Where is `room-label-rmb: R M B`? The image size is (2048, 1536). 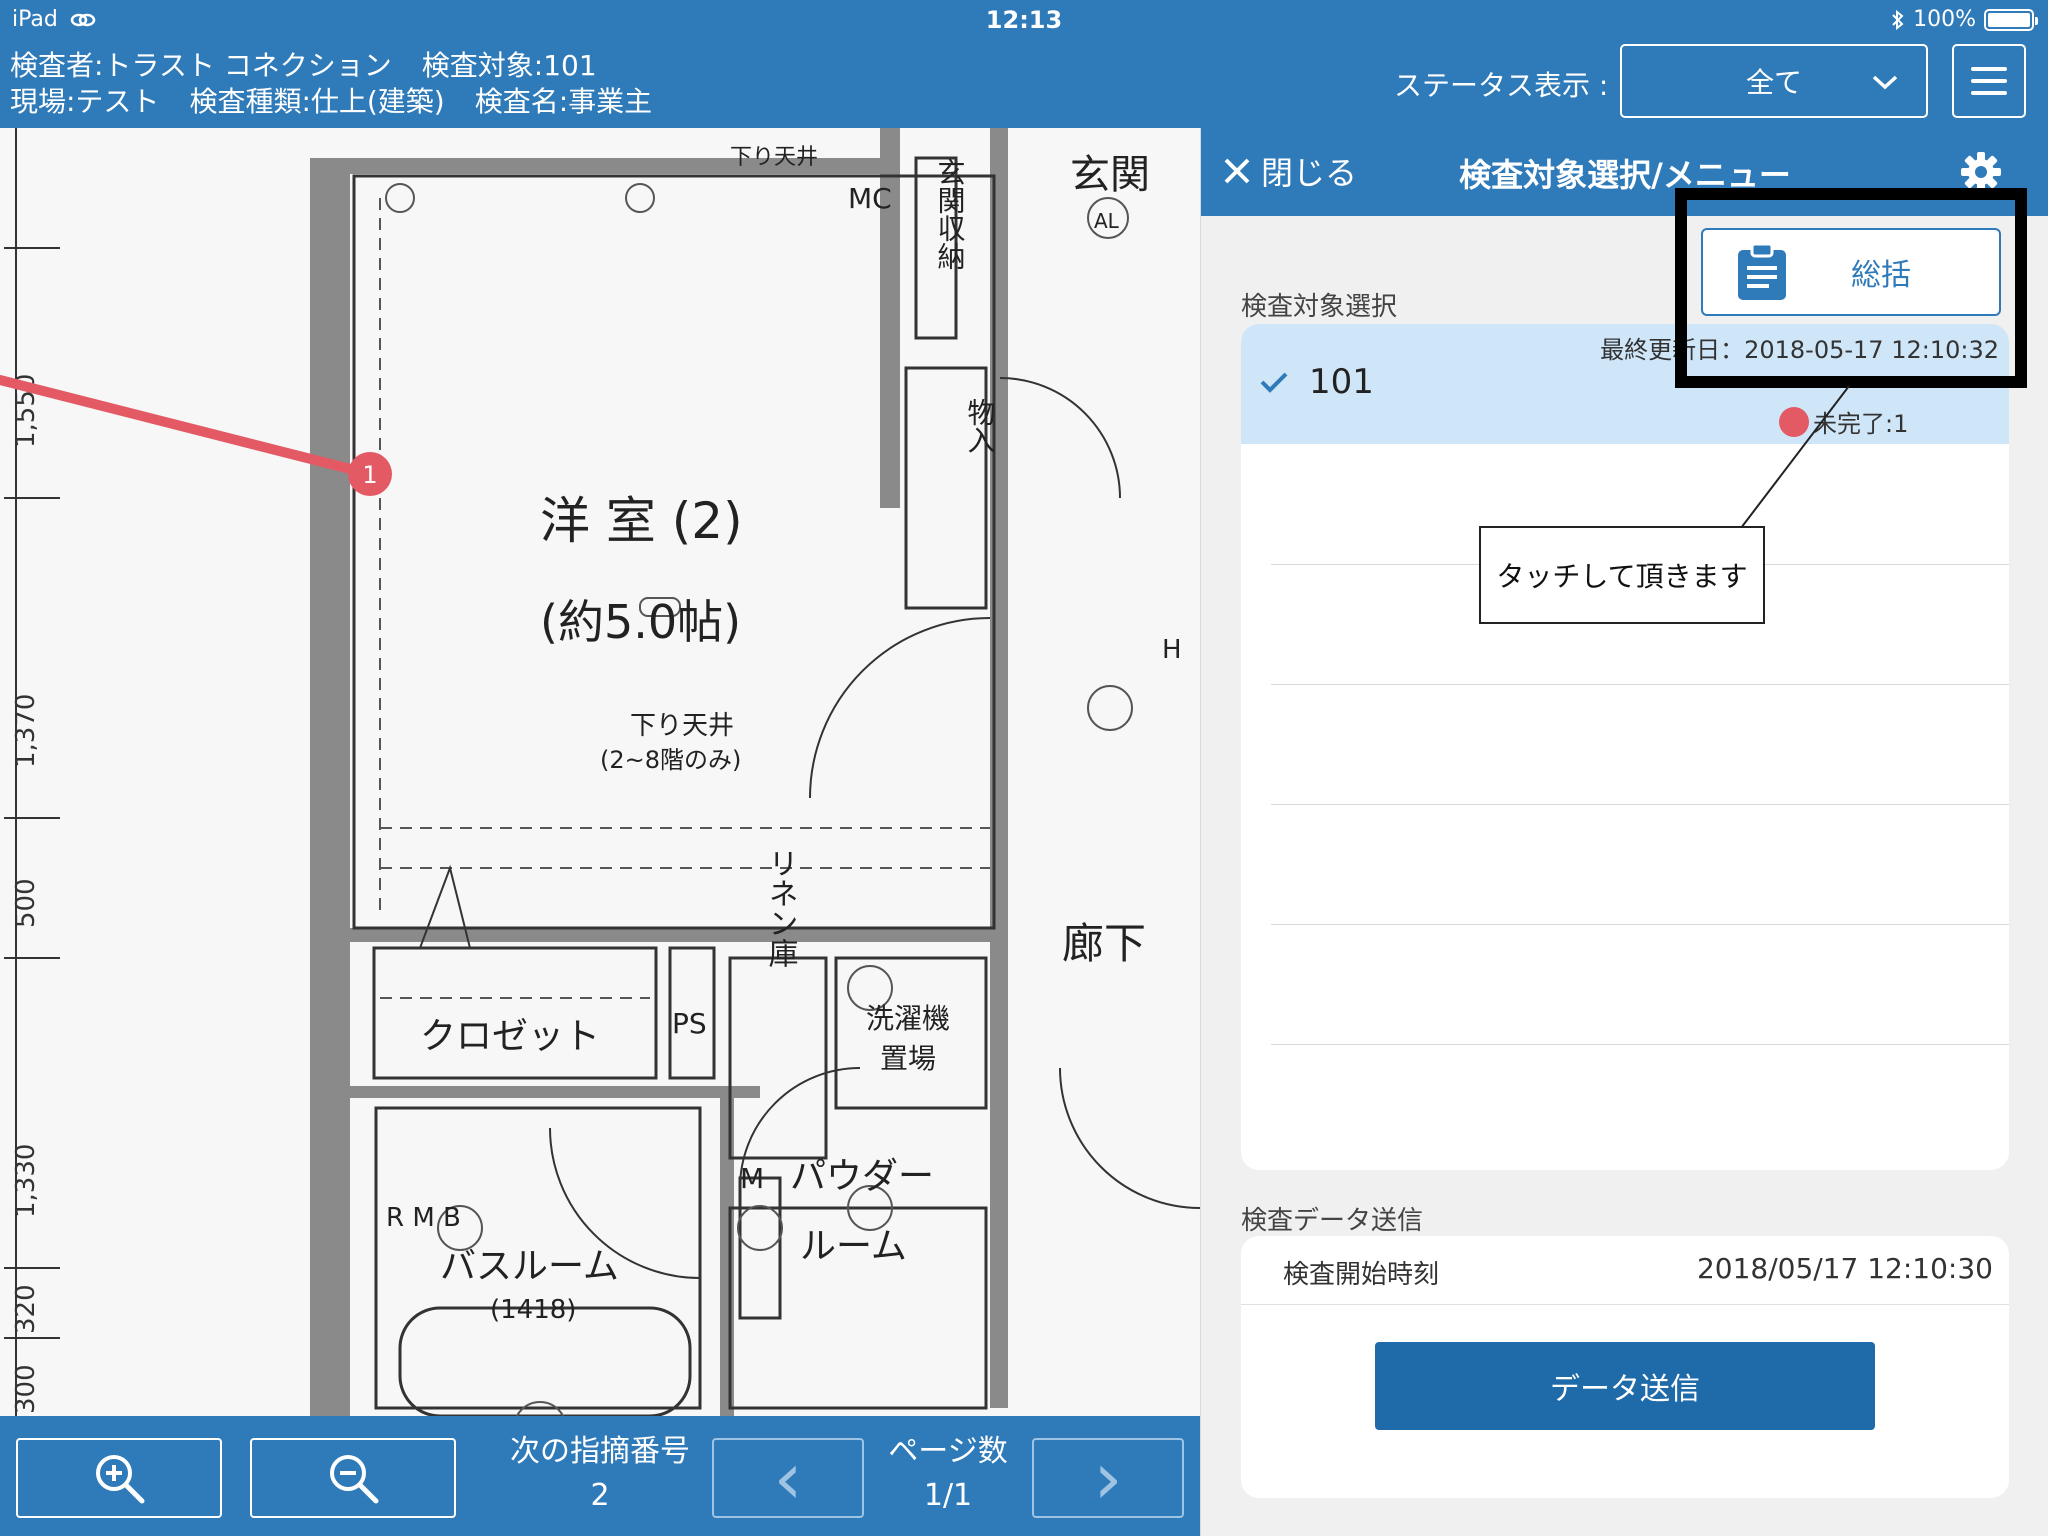 room-label-rmb: R M B is located at coordinates (423, 1218).